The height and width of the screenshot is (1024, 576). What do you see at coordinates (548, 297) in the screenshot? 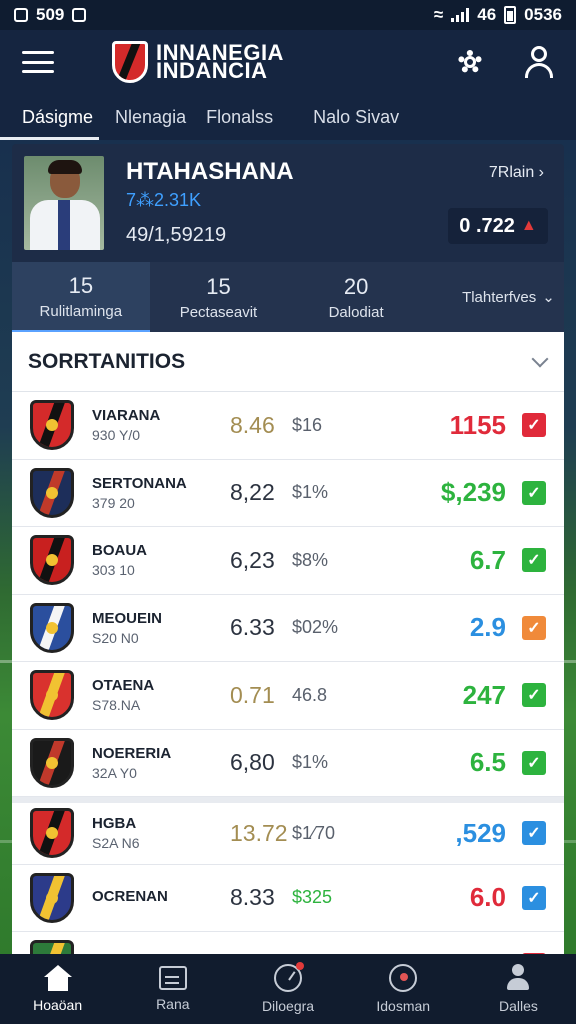
I see `chevron-down-icon: ⌄` at bounding box center [548, 297].